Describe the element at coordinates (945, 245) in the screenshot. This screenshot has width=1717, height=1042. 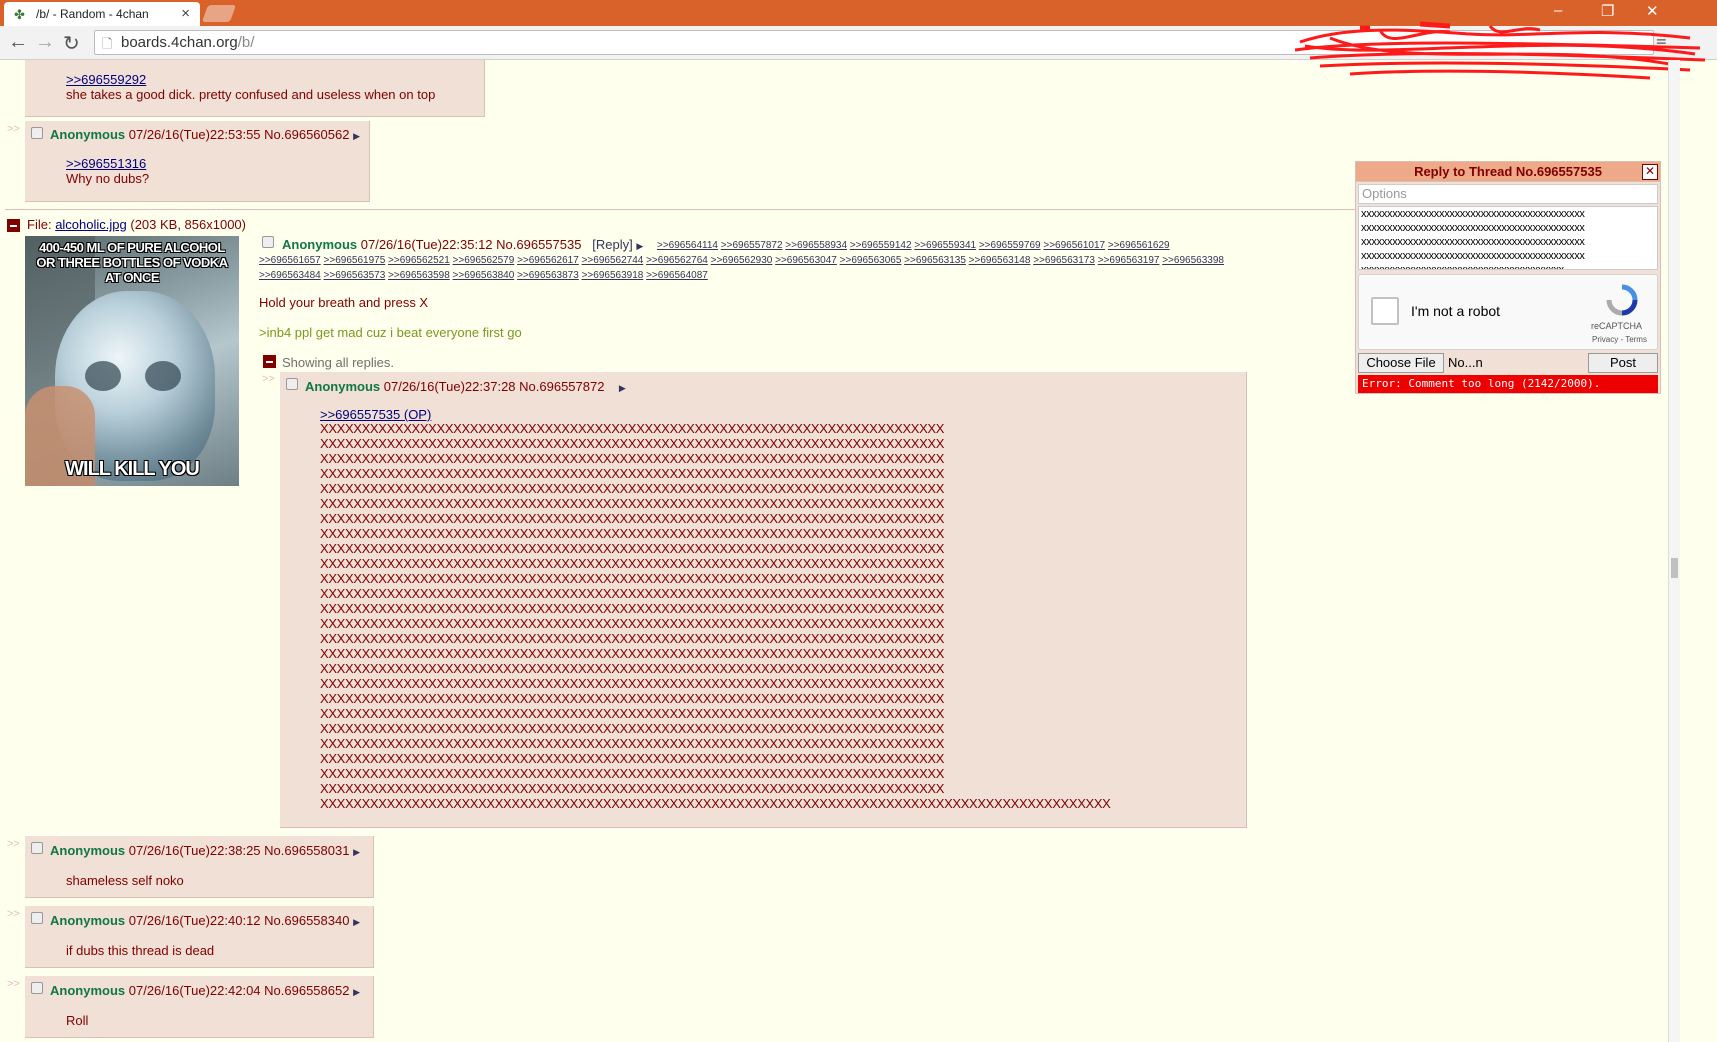
I see `backlink: >>696559341` at that location.